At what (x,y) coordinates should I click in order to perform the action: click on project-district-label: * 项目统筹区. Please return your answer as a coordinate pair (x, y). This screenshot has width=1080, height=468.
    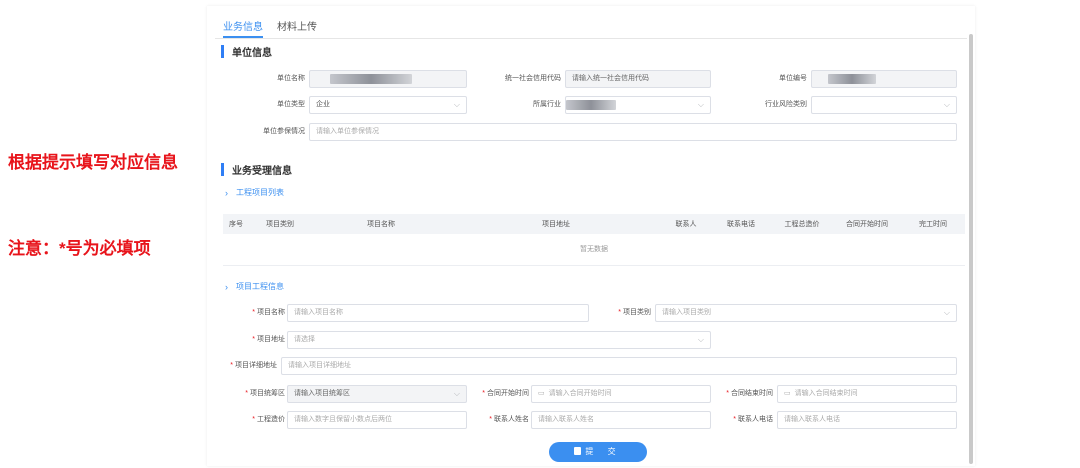
    Looking at the image, I should click on (265, 393).